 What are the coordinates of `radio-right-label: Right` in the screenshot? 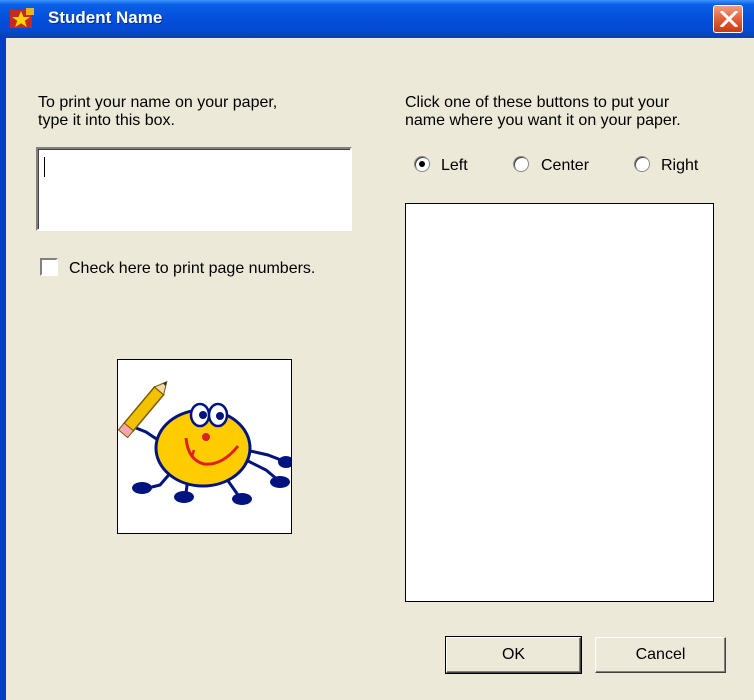 It's located at (679, 165).